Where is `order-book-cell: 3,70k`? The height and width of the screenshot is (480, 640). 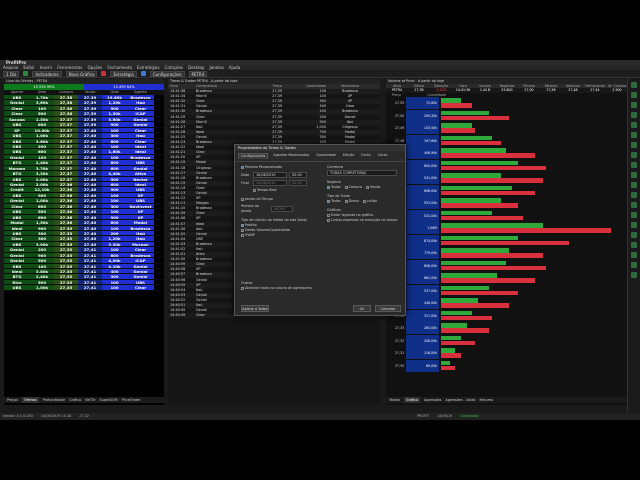 order-book-cell: 3,70k is located at coordinates (42, 168).